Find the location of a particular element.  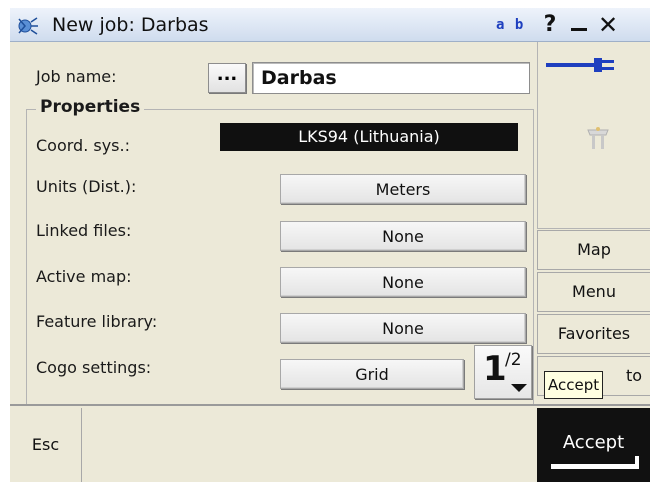

input-mode-indicator: a b is located at coordinates (510, 25).